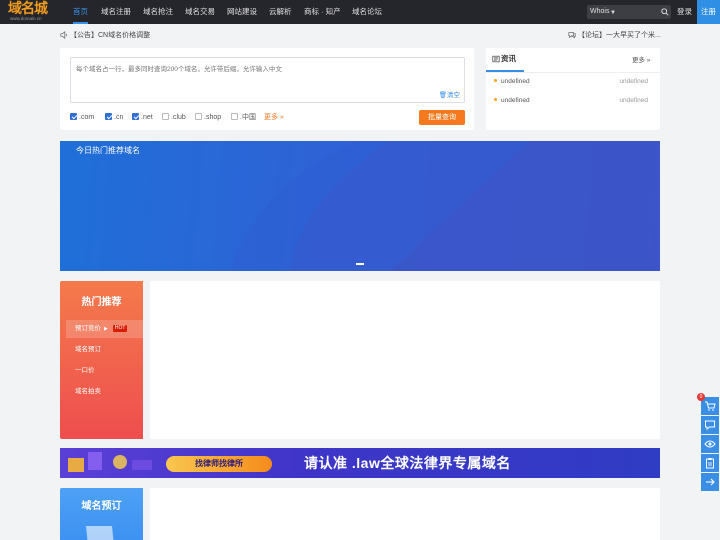 The width and height of the screenshot is (720, 540). What do you see at coordinates (200, 12) in the screenshot?
I see `nav-domain-trade: 域名交易` at bounding box center [200, 12].